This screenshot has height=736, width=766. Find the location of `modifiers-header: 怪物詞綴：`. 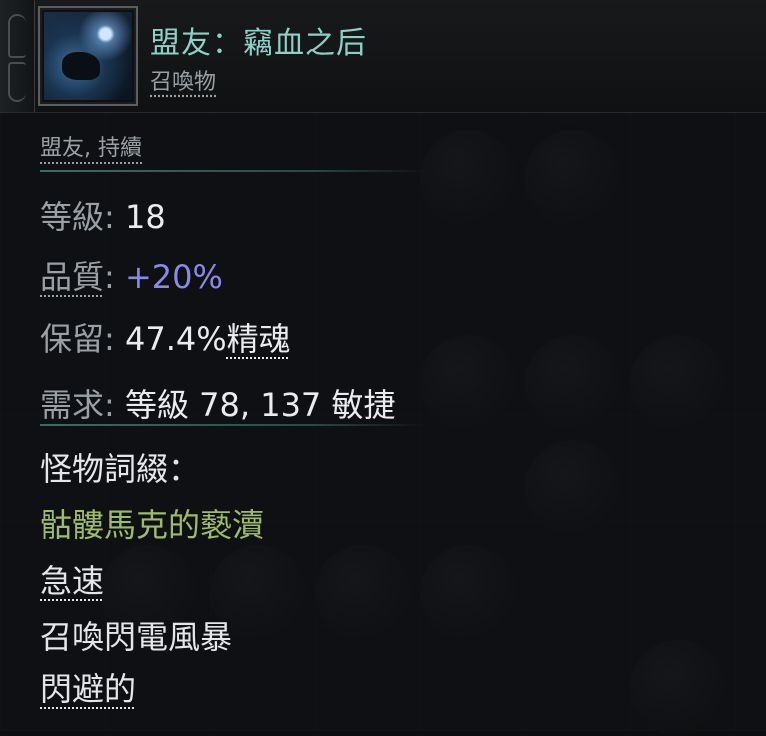

modifiers-header: 怪物詞綴： is located at coordinates (120, 469).